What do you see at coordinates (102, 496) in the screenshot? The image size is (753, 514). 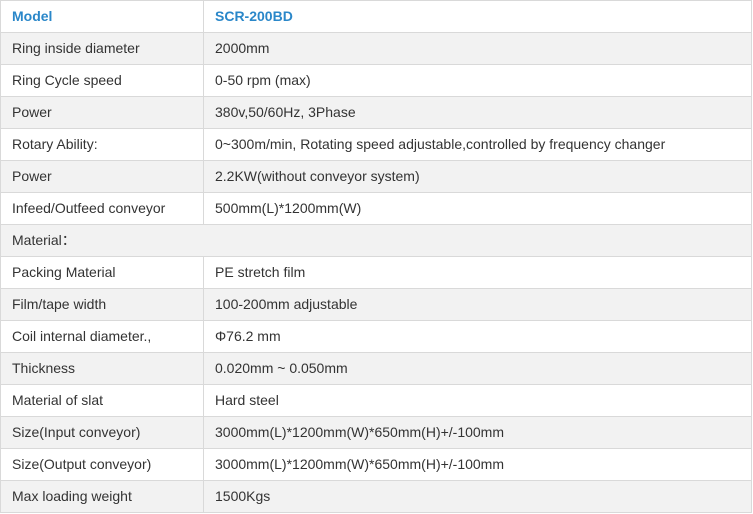 I see `row-label: Max loading weight` at bounding box center [102, 496].